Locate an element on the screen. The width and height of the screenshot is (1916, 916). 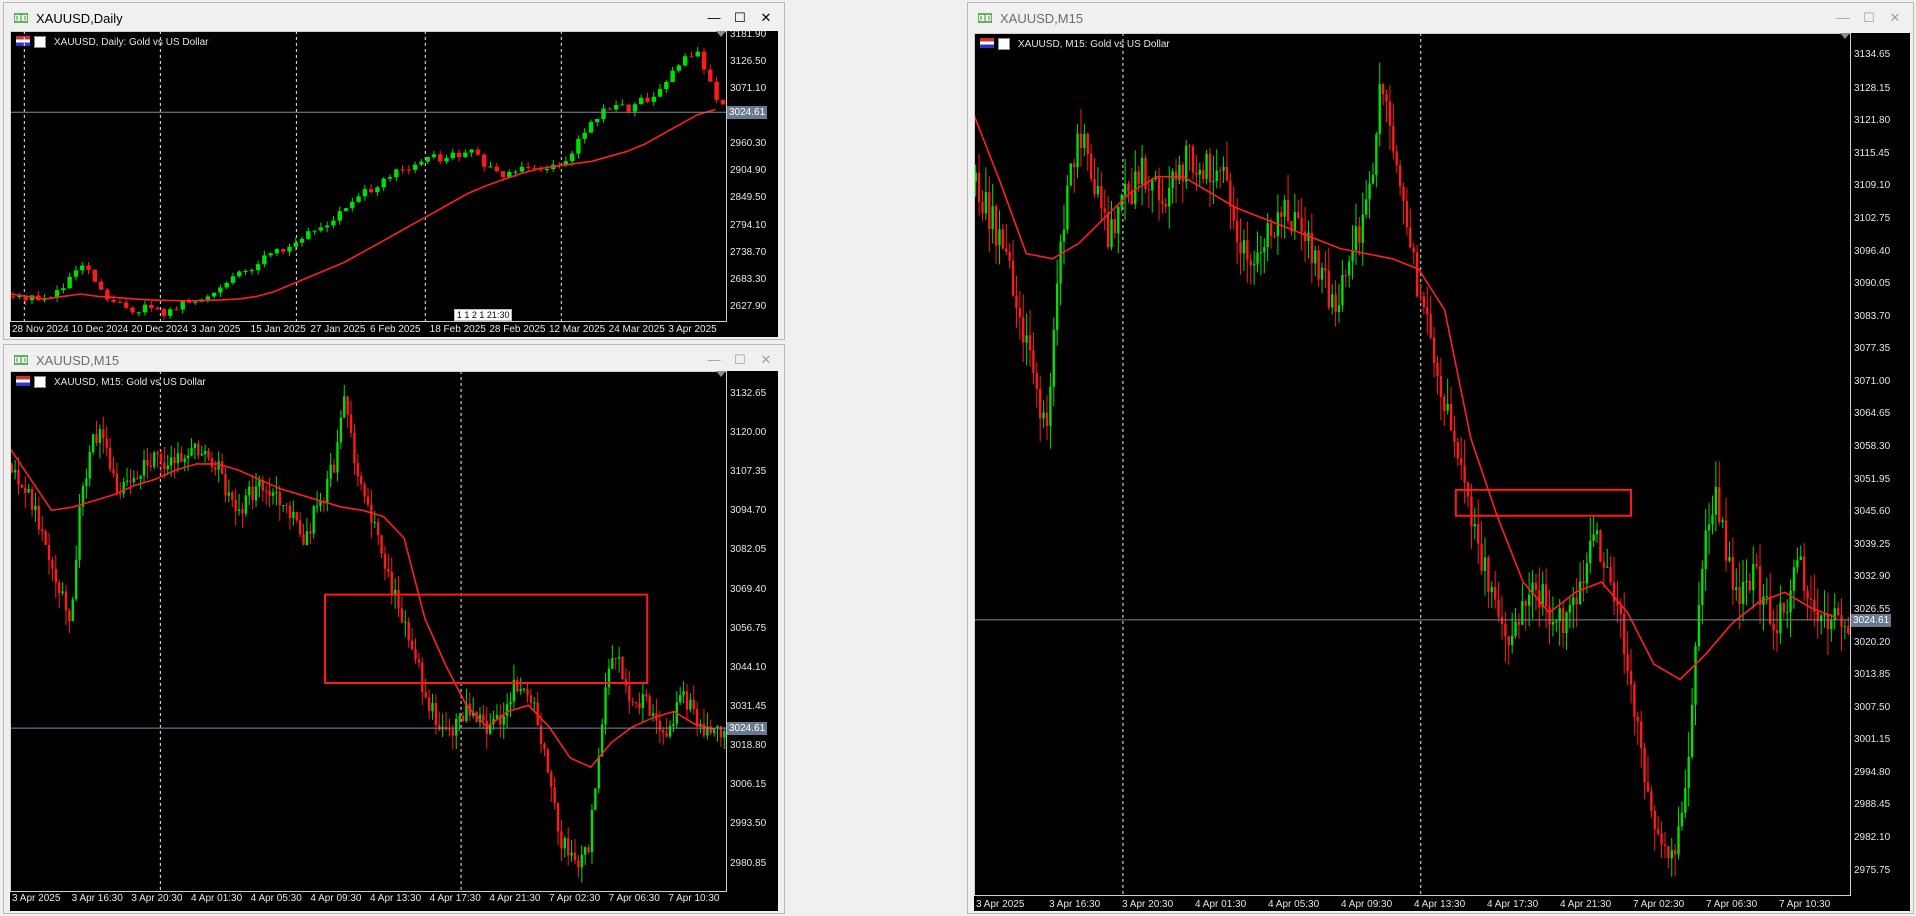
price-tick: 3077.35 is located at coordinates (1872, 349).